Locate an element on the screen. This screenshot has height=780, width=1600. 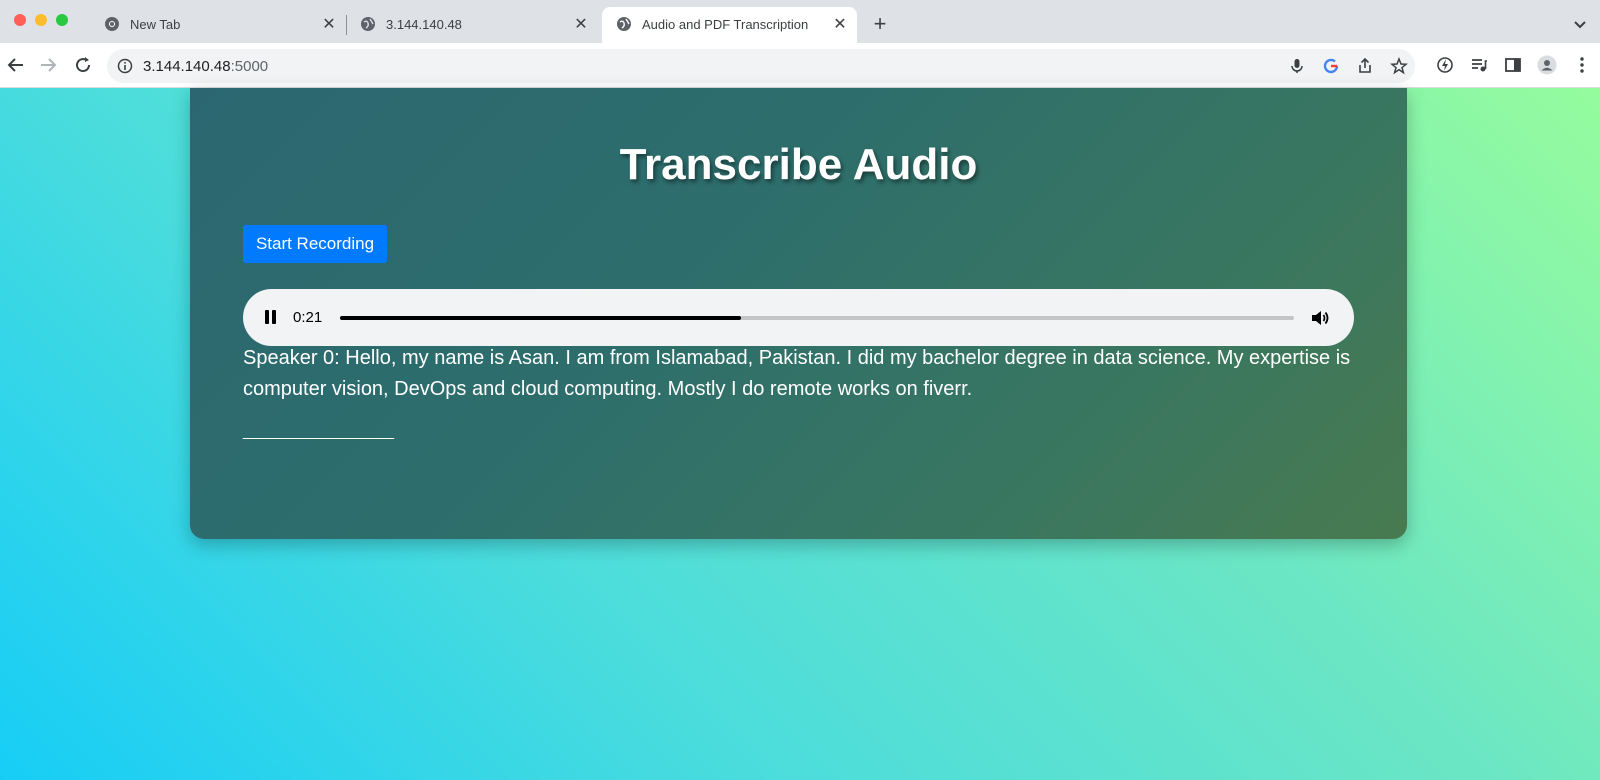
reload-icon is located at coordinates (83, 65).